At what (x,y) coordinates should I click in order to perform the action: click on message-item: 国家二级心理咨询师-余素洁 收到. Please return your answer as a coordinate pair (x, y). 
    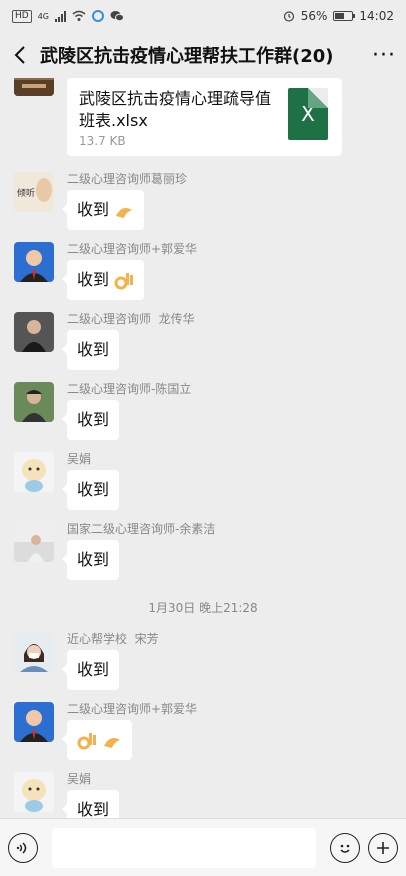
    Looking at the image, I should click on (204, 552).